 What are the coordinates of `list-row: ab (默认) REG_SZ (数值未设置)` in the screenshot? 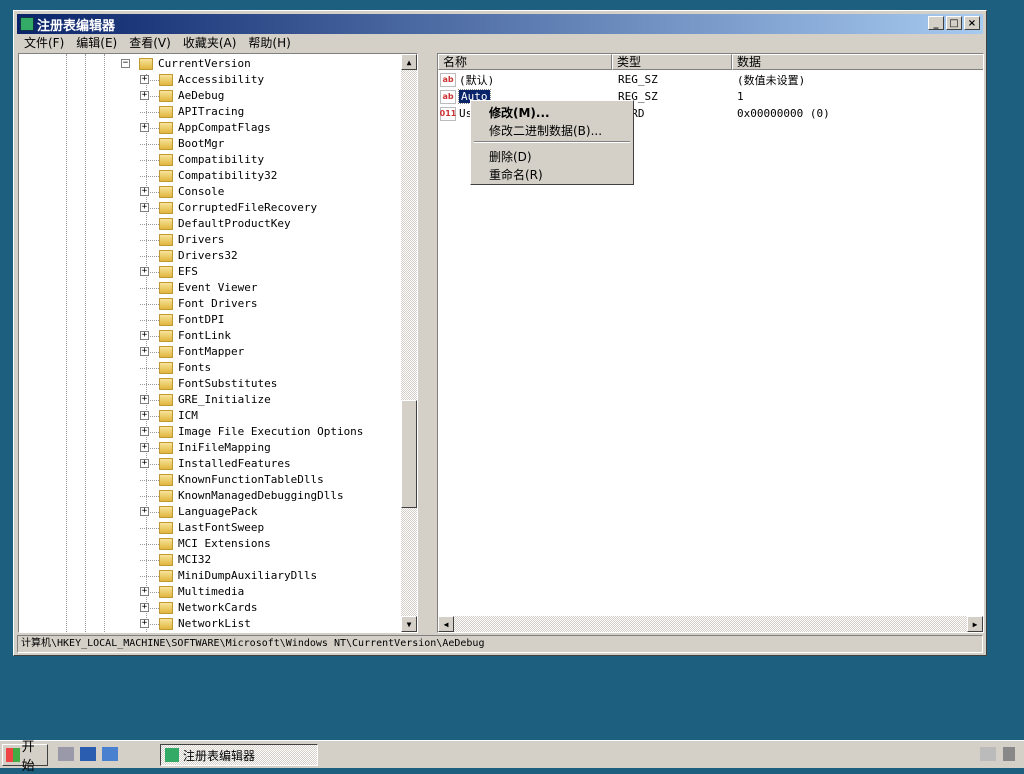 It's located at (710, 79).